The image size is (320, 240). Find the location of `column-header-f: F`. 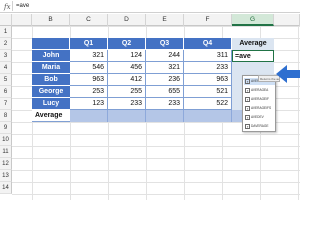

column-header-f: F is located at coordinates (208, 20).